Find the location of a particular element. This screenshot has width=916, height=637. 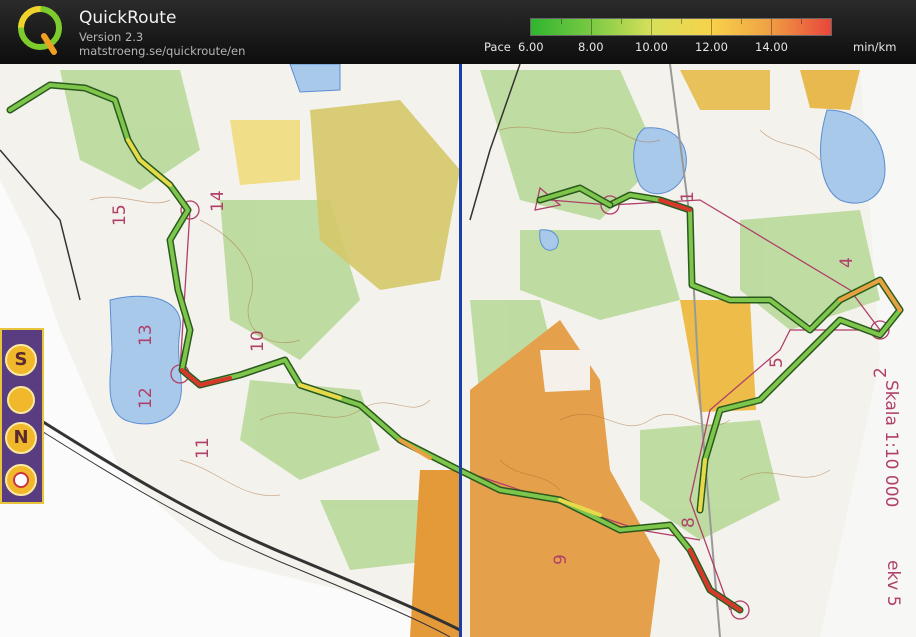

app-name: QuickRoute is located at coordinates (128, 18).